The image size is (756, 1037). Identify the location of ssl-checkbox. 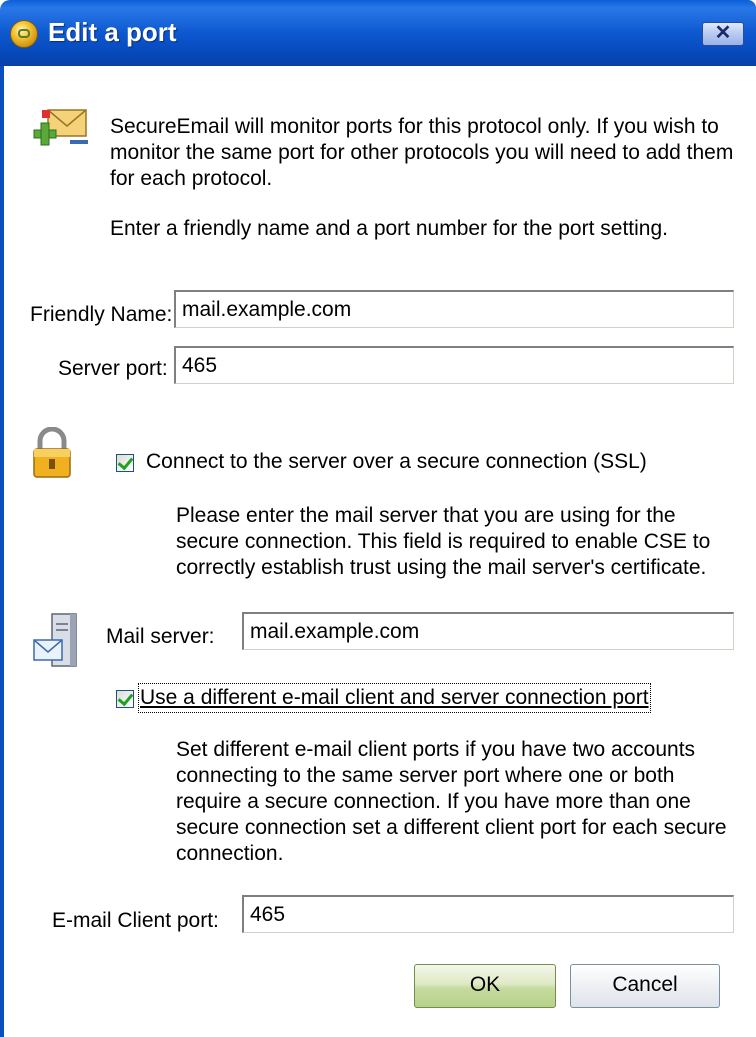
(125, 463).